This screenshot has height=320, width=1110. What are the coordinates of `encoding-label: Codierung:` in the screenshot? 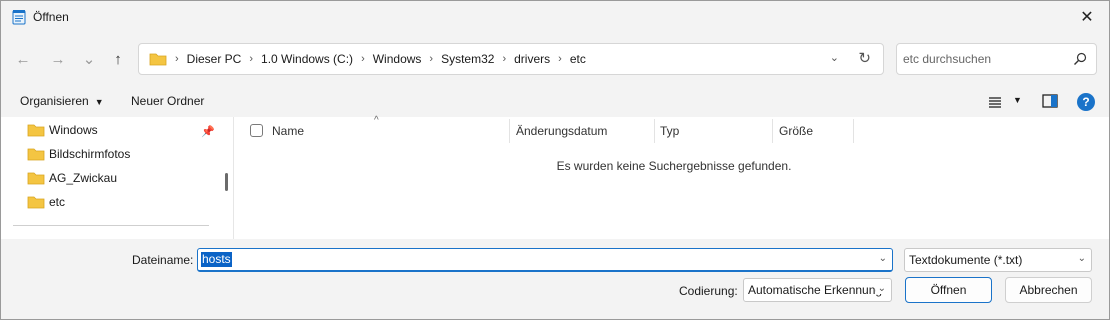 It's located at (708, 291).